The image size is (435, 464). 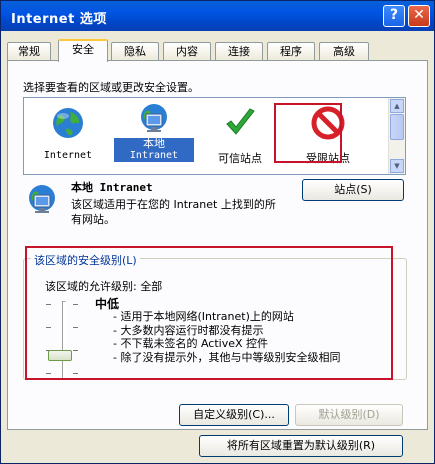 What do you see at coordinates (291, 51) in the screenshot?
I see `tab-programs: 程序` at bounding box center [291, 51].